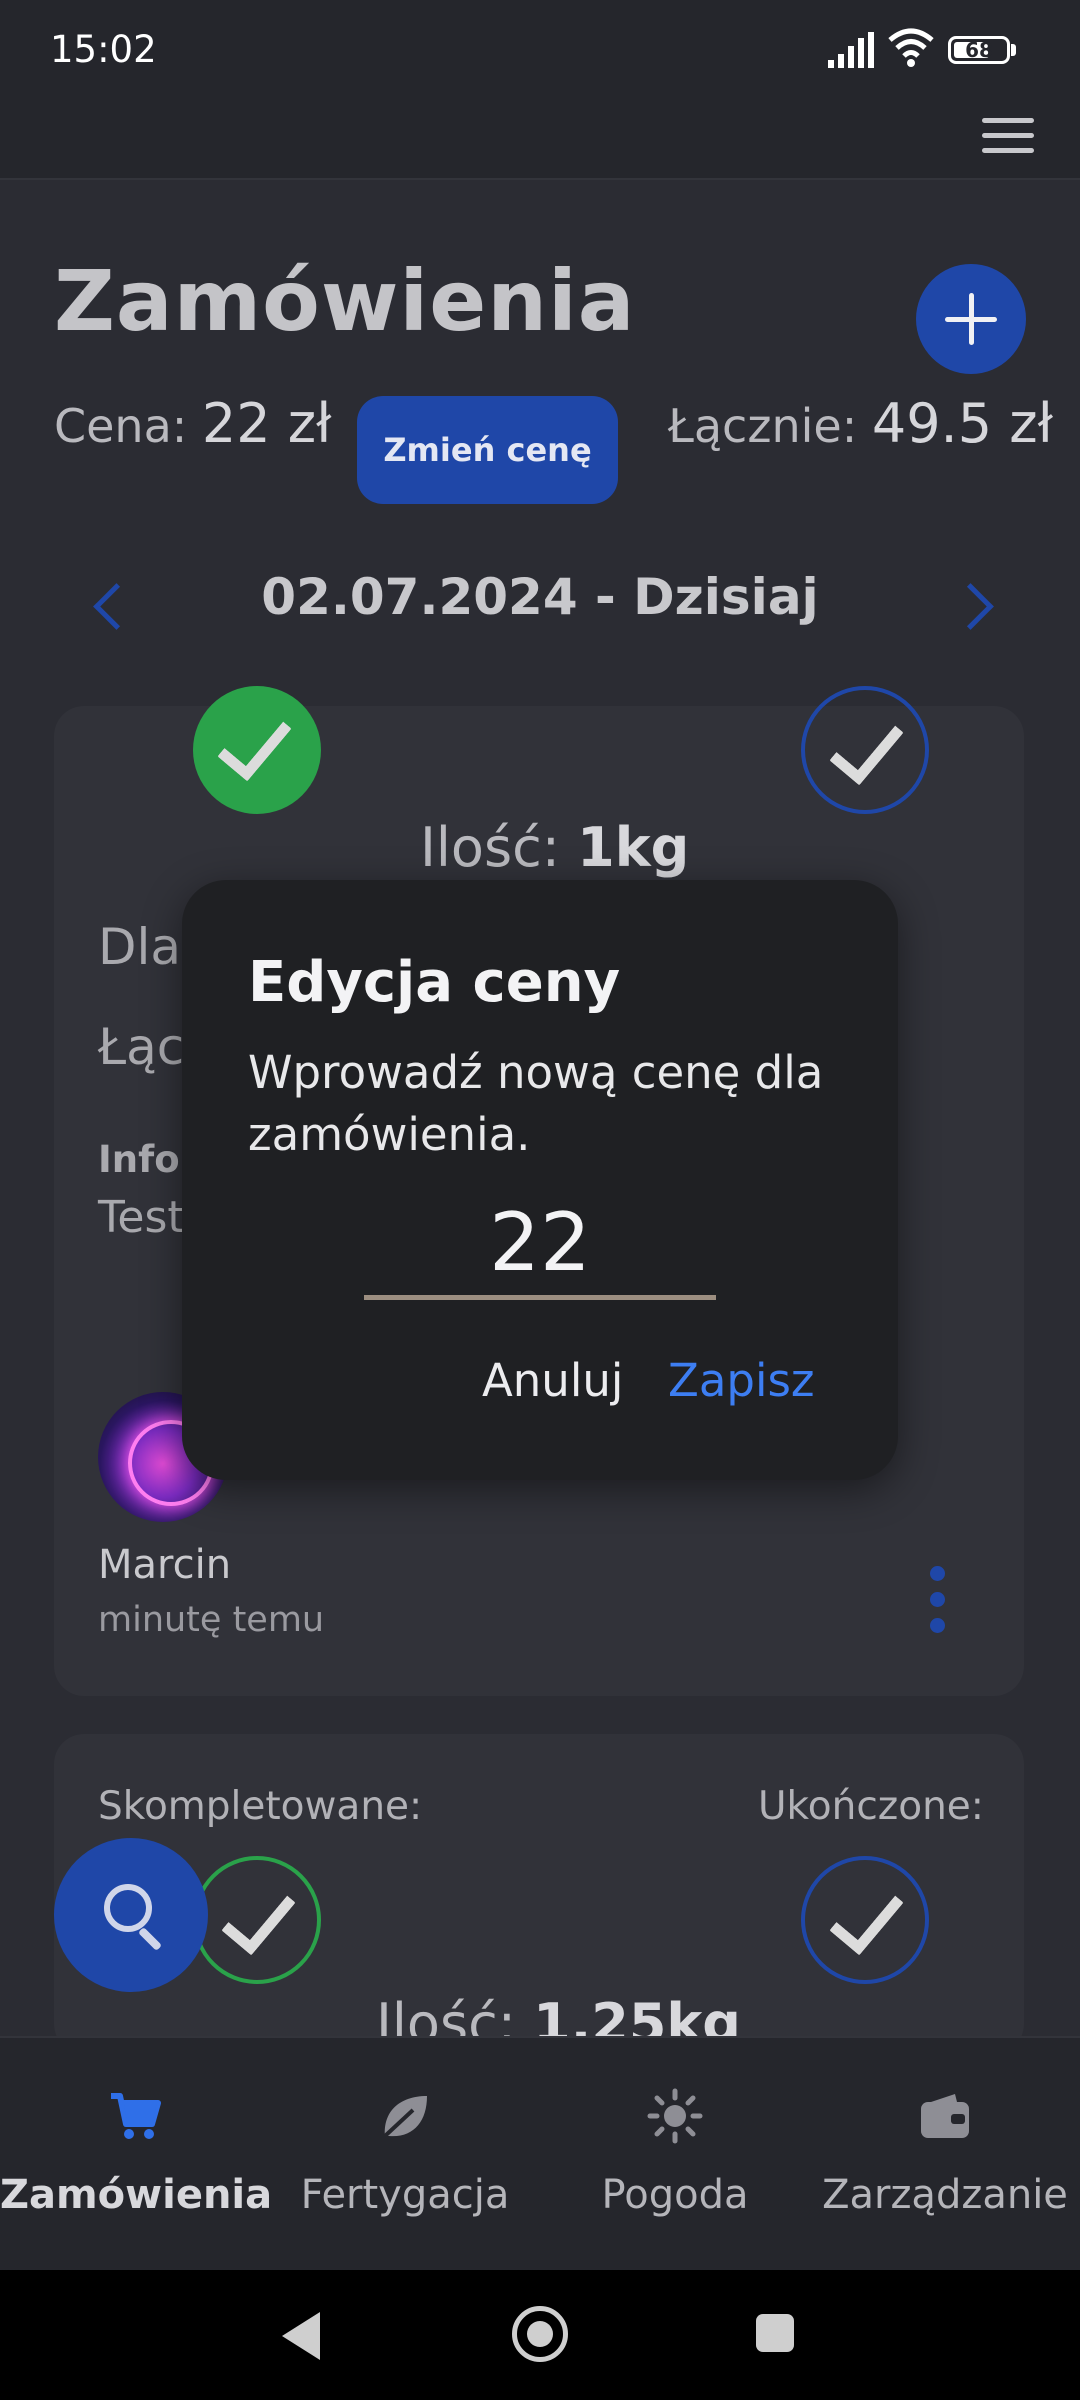  What do you see at coordinates (121, 426) in the screenshot?
I see `price-label: Cena:` at bounding box center [121, 426].